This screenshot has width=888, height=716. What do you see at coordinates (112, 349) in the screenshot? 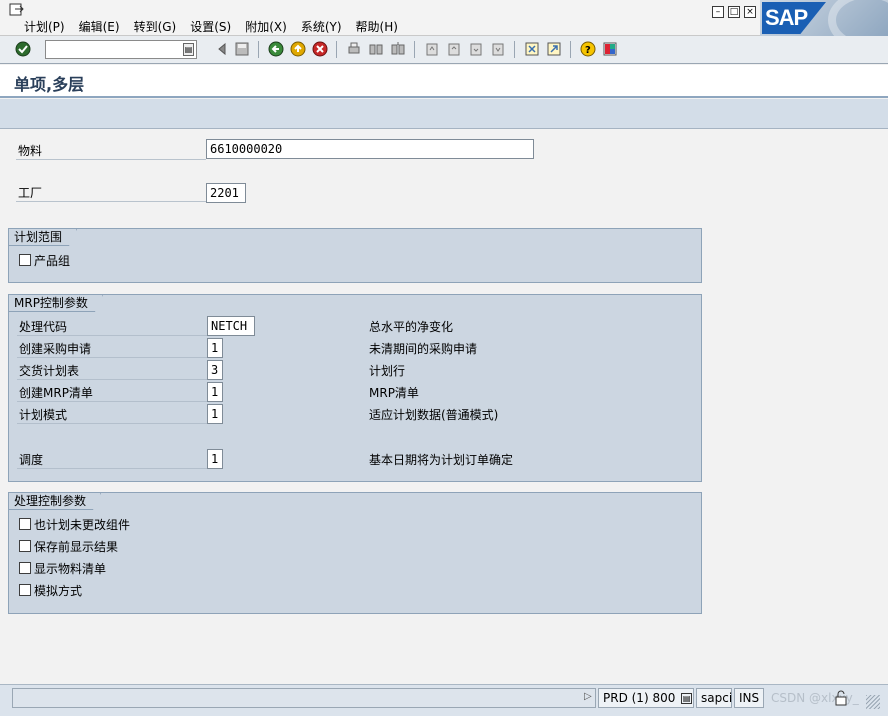
I see `create-purreq-label: 创建采购申请` at bounding box center [112, 349].